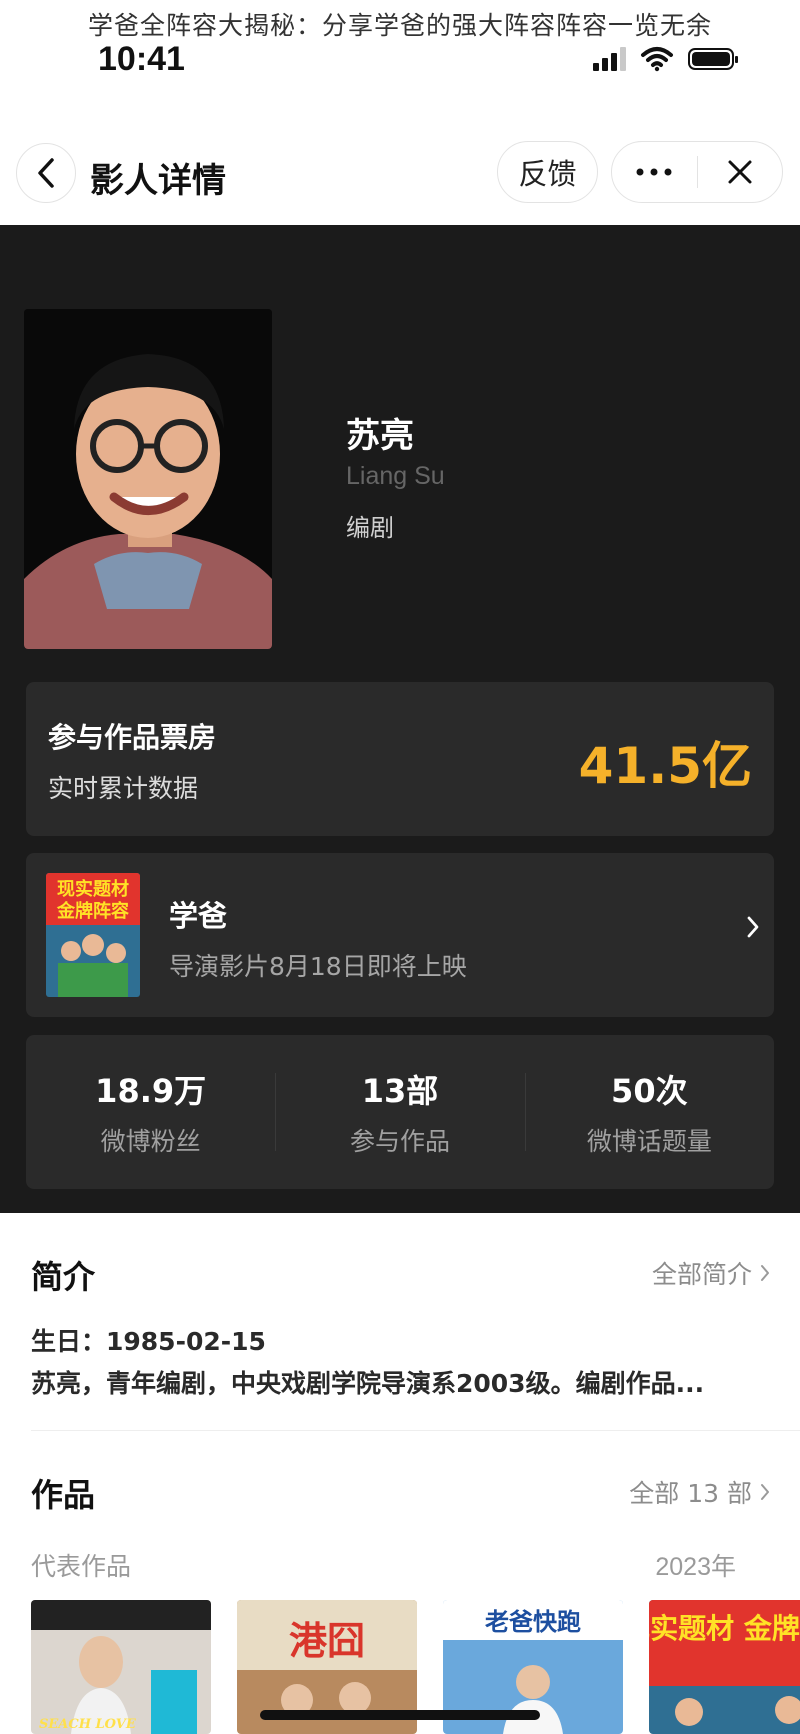 Image resolution: width=800 pixels, height=1734 pixels. I want to click on box-office-value: 41.5亿, so click(665, 766).